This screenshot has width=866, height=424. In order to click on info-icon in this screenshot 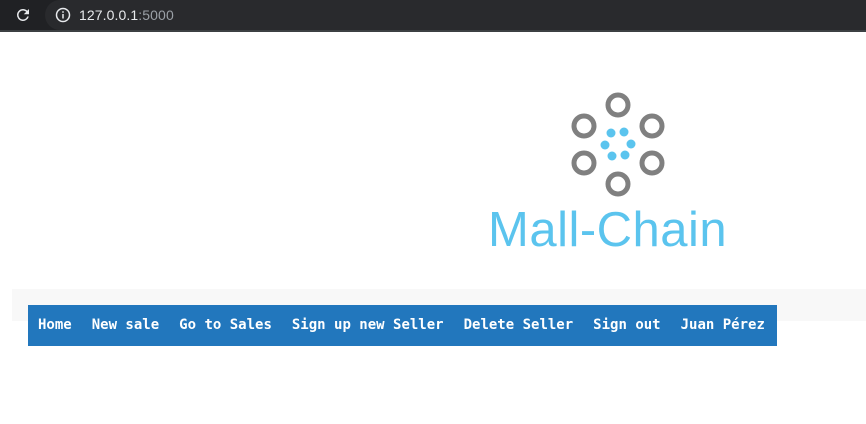, I will do `click(63, 15)`.